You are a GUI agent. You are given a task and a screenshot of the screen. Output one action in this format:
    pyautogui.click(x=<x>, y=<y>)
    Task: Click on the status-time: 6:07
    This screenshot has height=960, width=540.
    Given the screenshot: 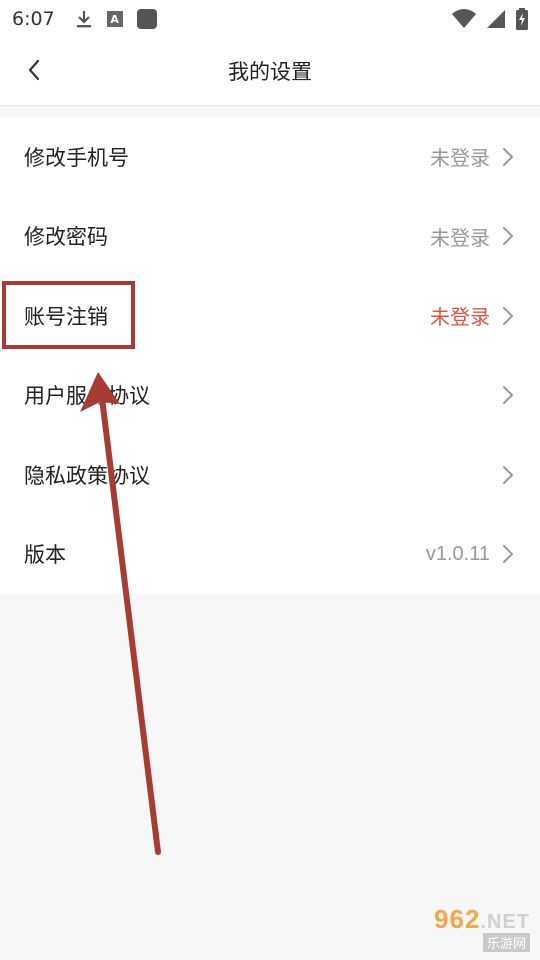 What is the action you would take?
    pyautogui.click(x=33, y=19)
    